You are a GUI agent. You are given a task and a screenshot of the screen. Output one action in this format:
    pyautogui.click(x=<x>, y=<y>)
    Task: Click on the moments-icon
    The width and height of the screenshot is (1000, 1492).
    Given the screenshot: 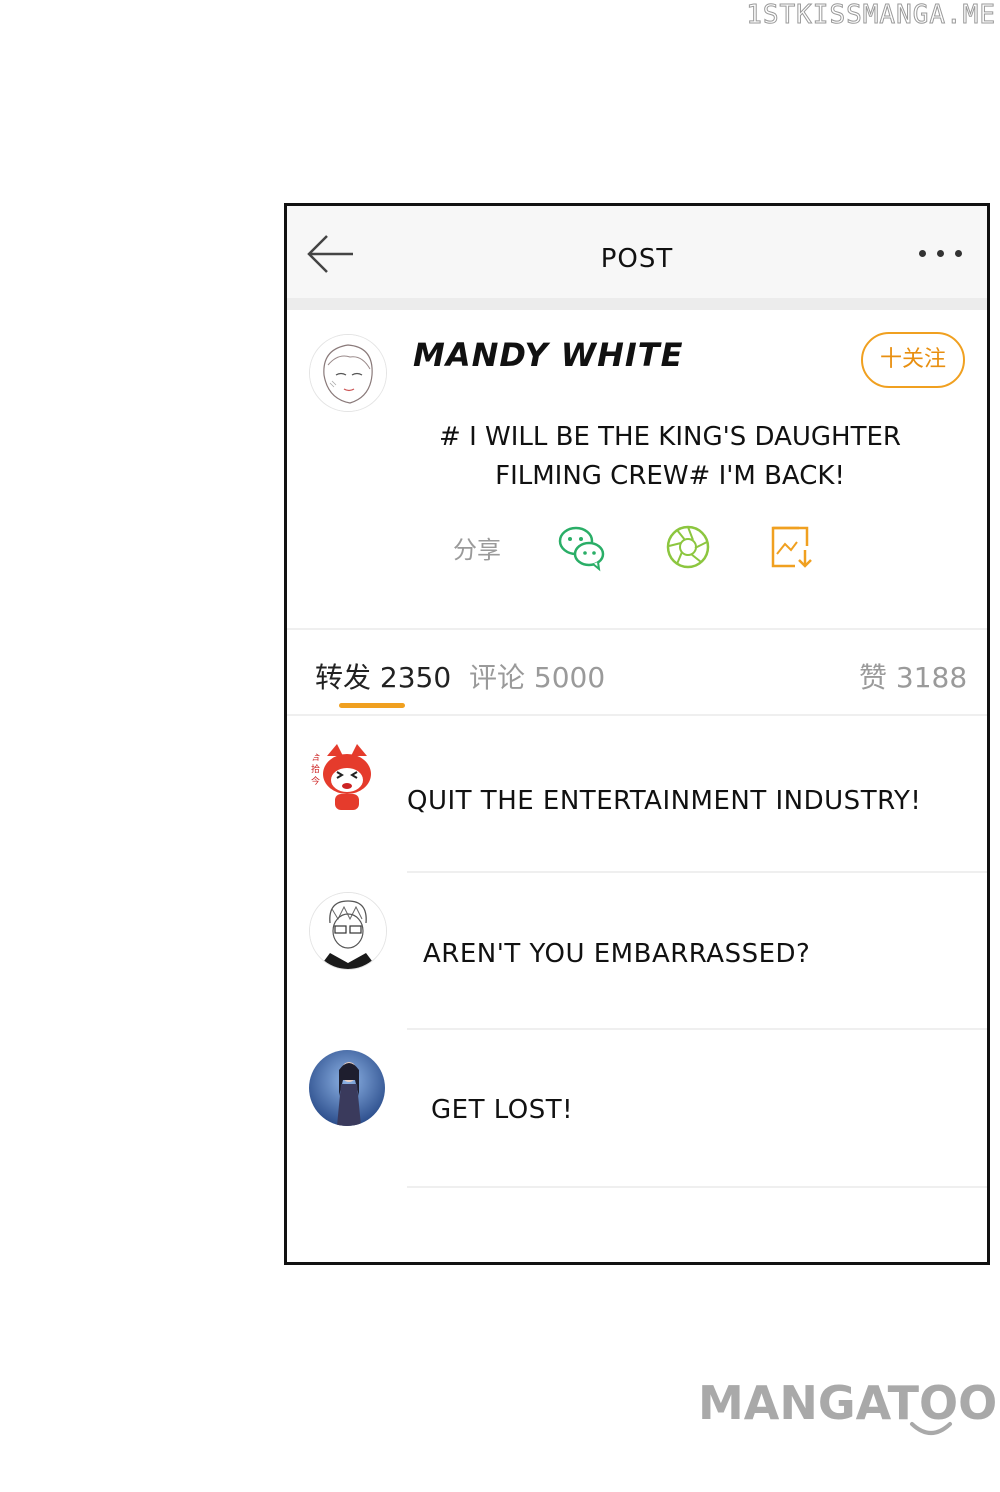 What is the action you would take?
    pyautogui.click(x=688, y=547)
    